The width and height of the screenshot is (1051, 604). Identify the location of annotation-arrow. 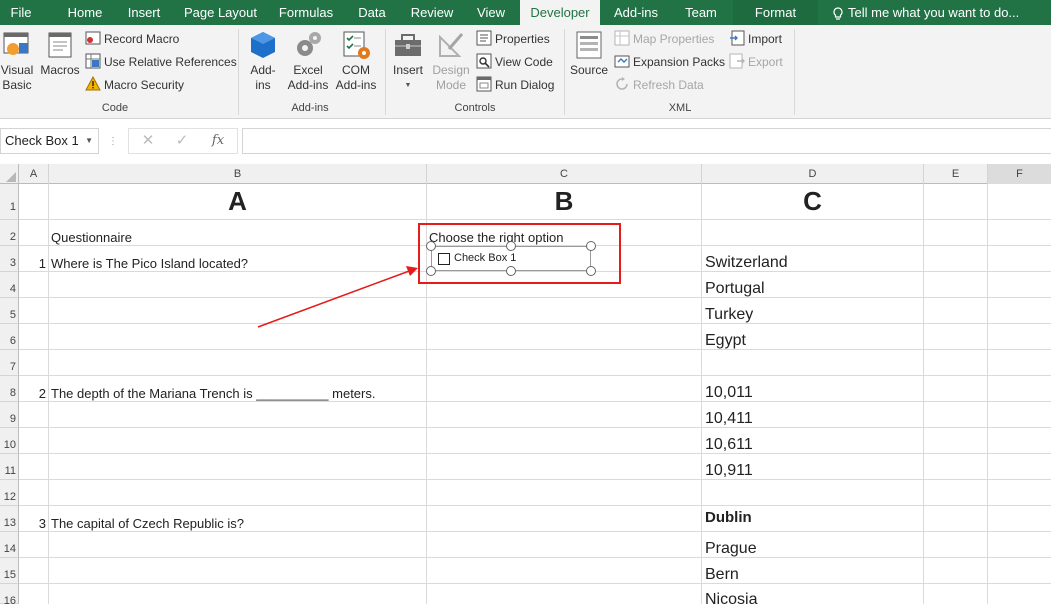
(337, 297).